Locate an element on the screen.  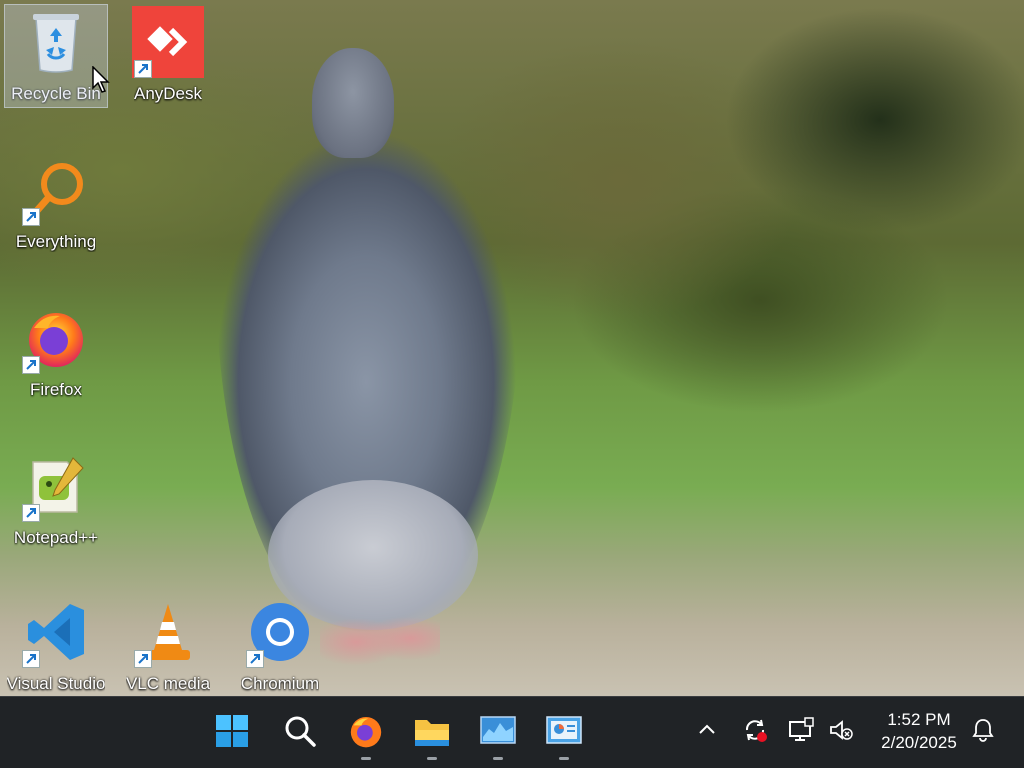
network-icon is located at coordinates (801, 729).